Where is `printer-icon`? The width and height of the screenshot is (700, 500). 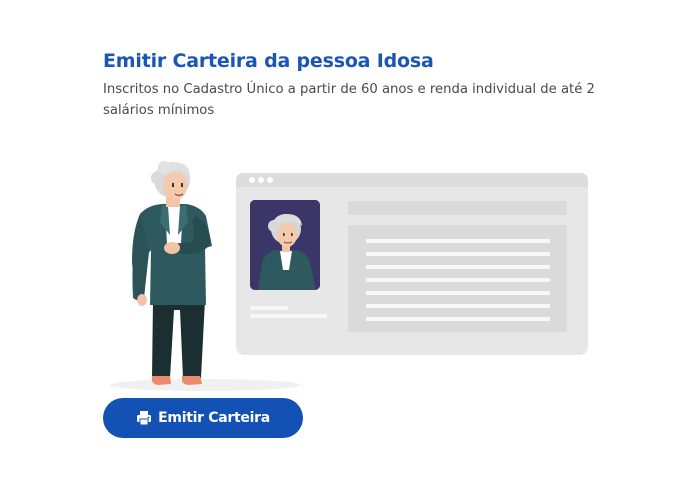
printer-icon is located at coordinates (144, 418).